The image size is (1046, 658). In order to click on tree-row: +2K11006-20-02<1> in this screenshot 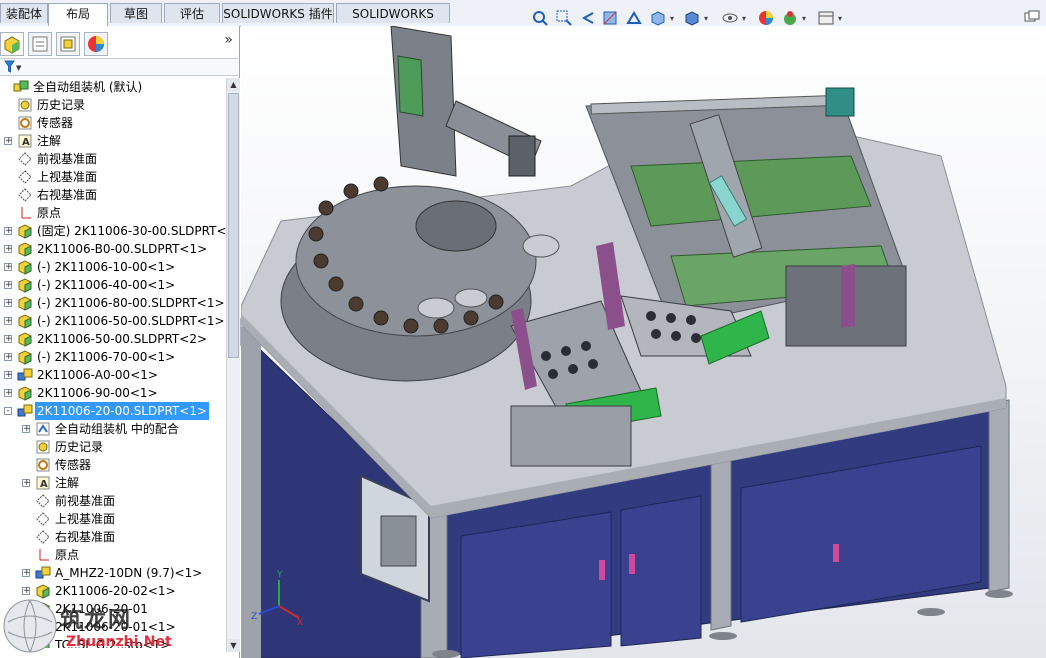, I will do `click(113, 591)`.